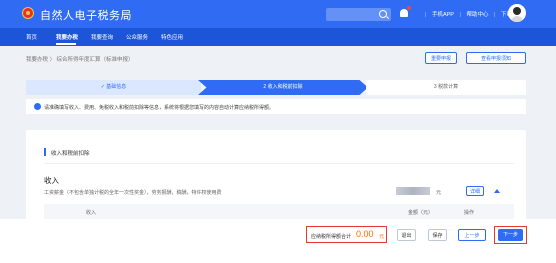  I want to click on next-button: 下一步, so click(510, 235).